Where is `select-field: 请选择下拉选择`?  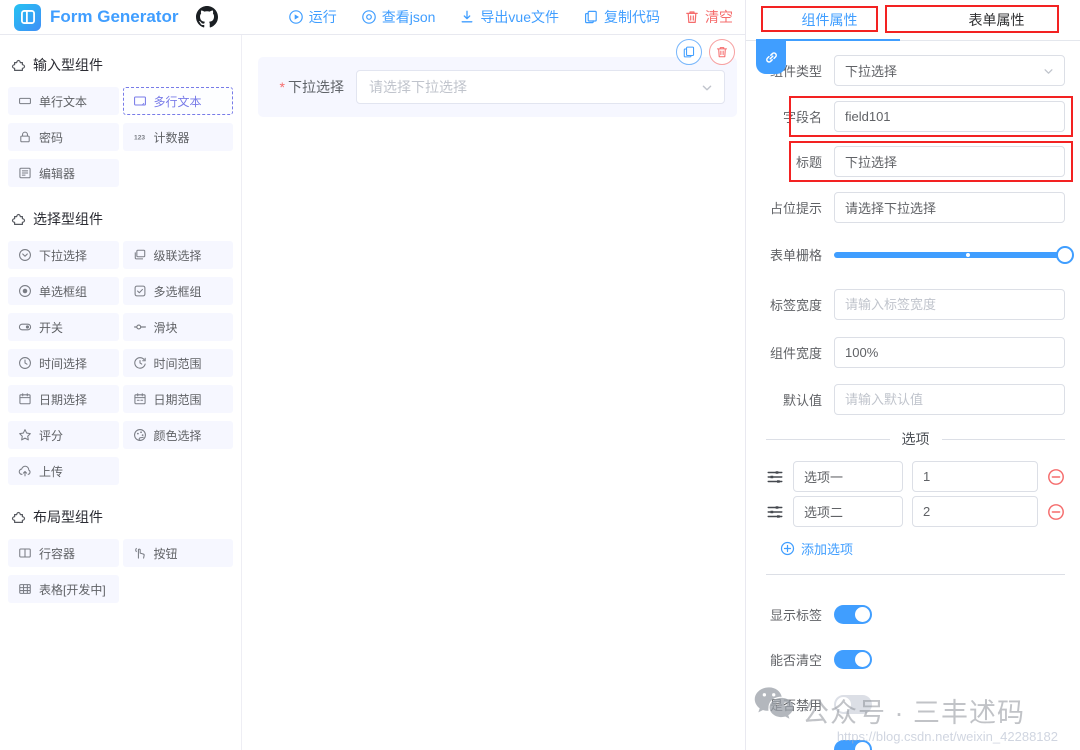
select-field: 请选择下拉选择 is located at coordinates (540, 87).